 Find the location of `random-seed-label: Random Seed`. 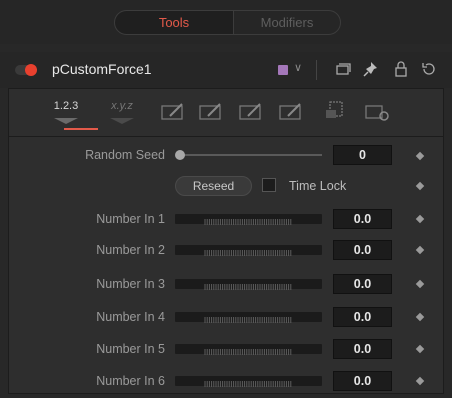

random-seed-label: Random Seed is located at coordinates (125, 155).